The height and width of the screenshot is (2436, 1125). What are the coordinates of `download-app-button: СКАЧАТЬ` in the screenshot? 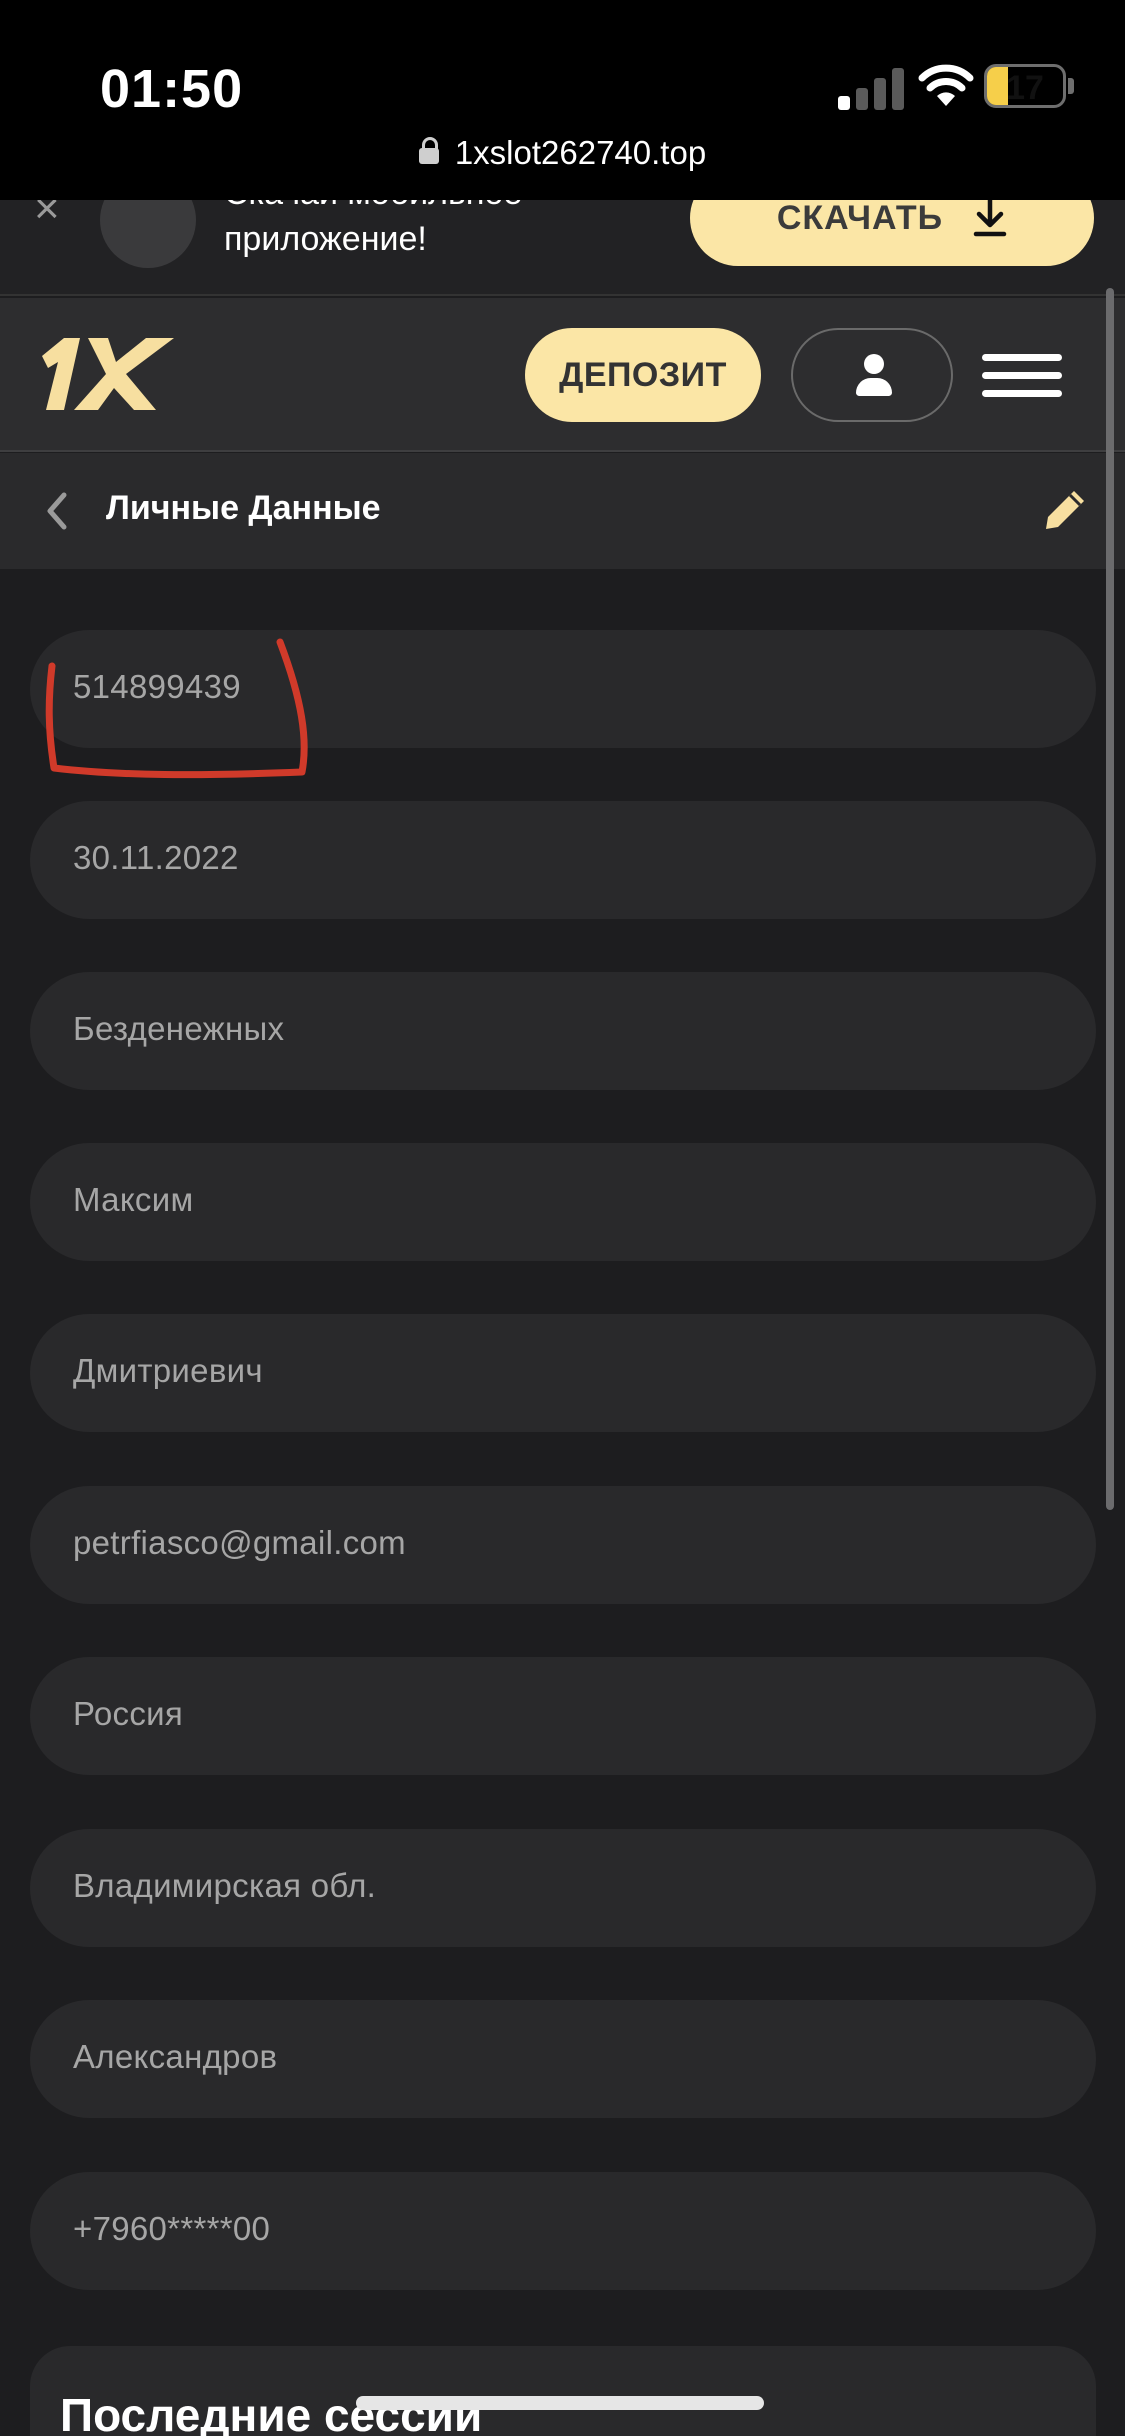 It's located at (892, 233).